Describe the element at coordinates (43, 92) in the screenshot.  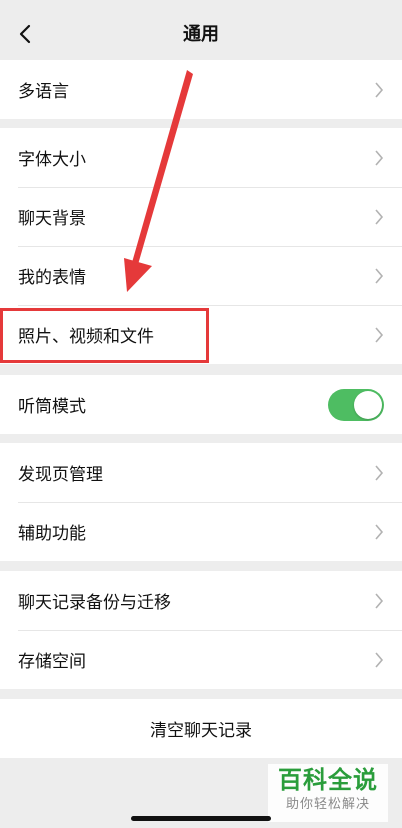
I see `cell-label: 多语言` at that location.